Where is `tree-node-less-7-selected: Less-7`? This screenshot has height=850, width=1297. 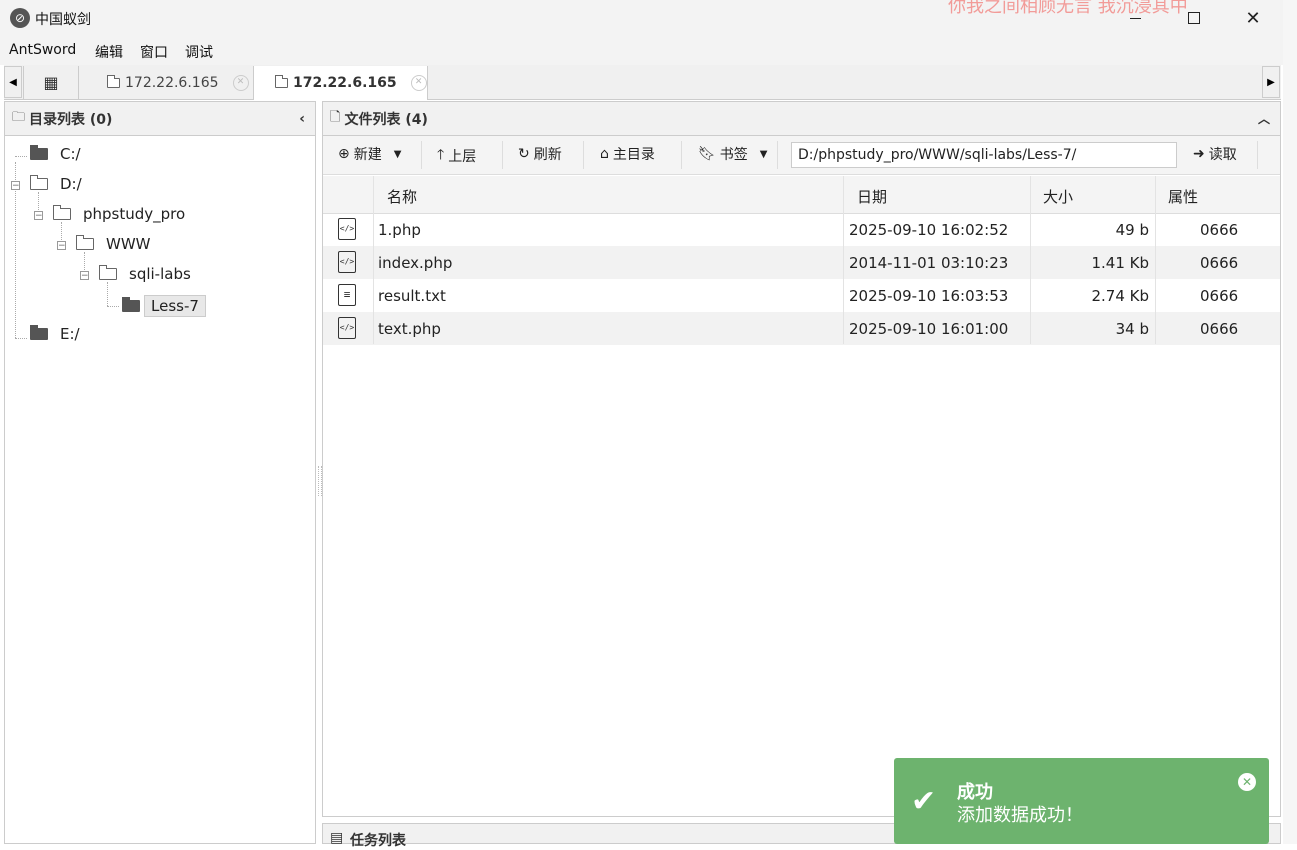 tree-node-less-7-selected: Less-7 is located at coordinates (164, 306).